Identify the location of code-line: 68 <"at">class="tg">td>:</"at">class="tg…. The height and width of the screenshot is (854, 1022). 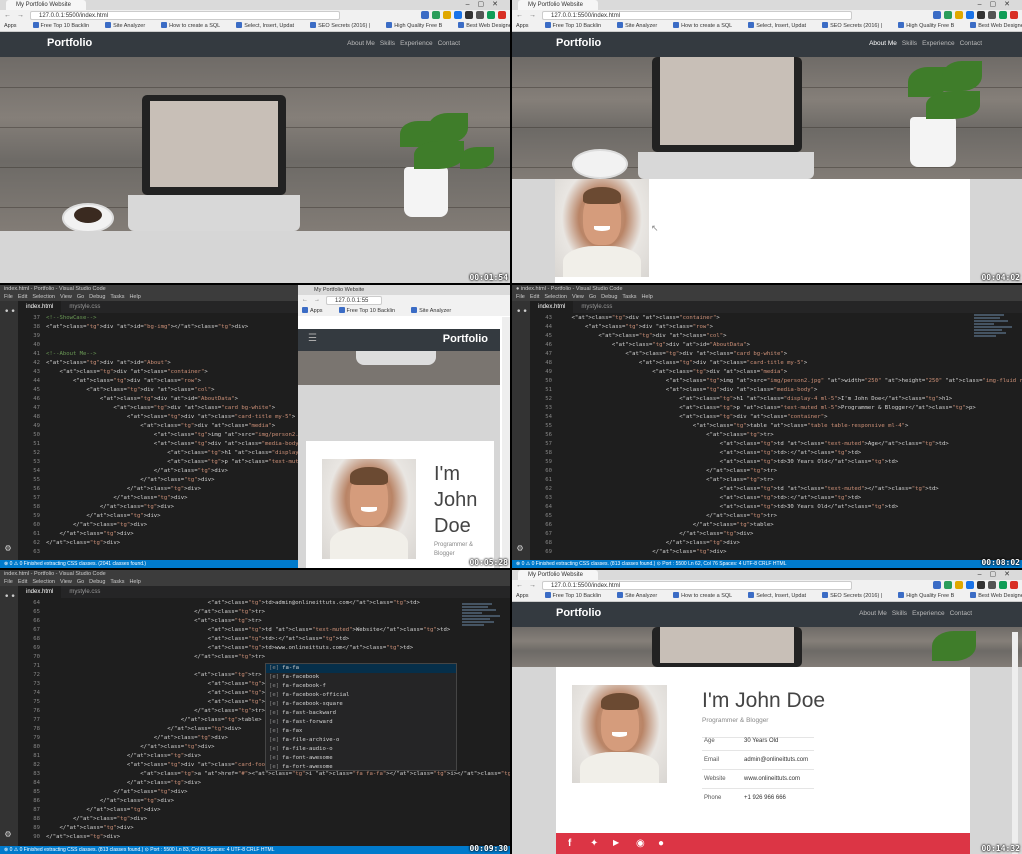
(264, 639).